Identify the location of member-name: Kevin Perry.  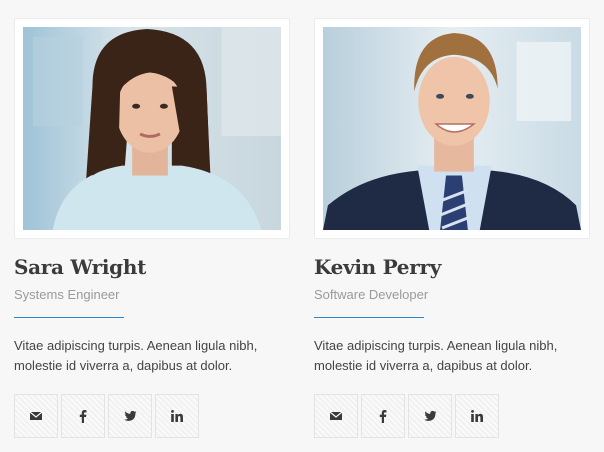
(378, 267).